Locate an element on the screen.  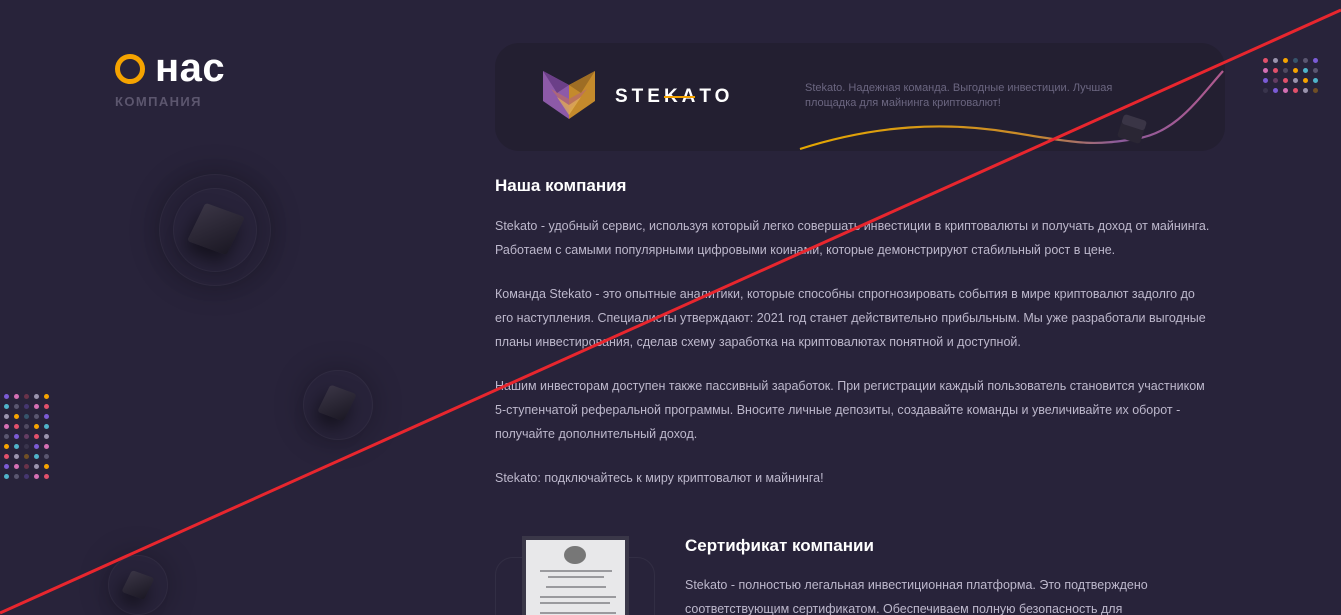
certificate-title: Сертификат компании is located at coordinates (779, 545).